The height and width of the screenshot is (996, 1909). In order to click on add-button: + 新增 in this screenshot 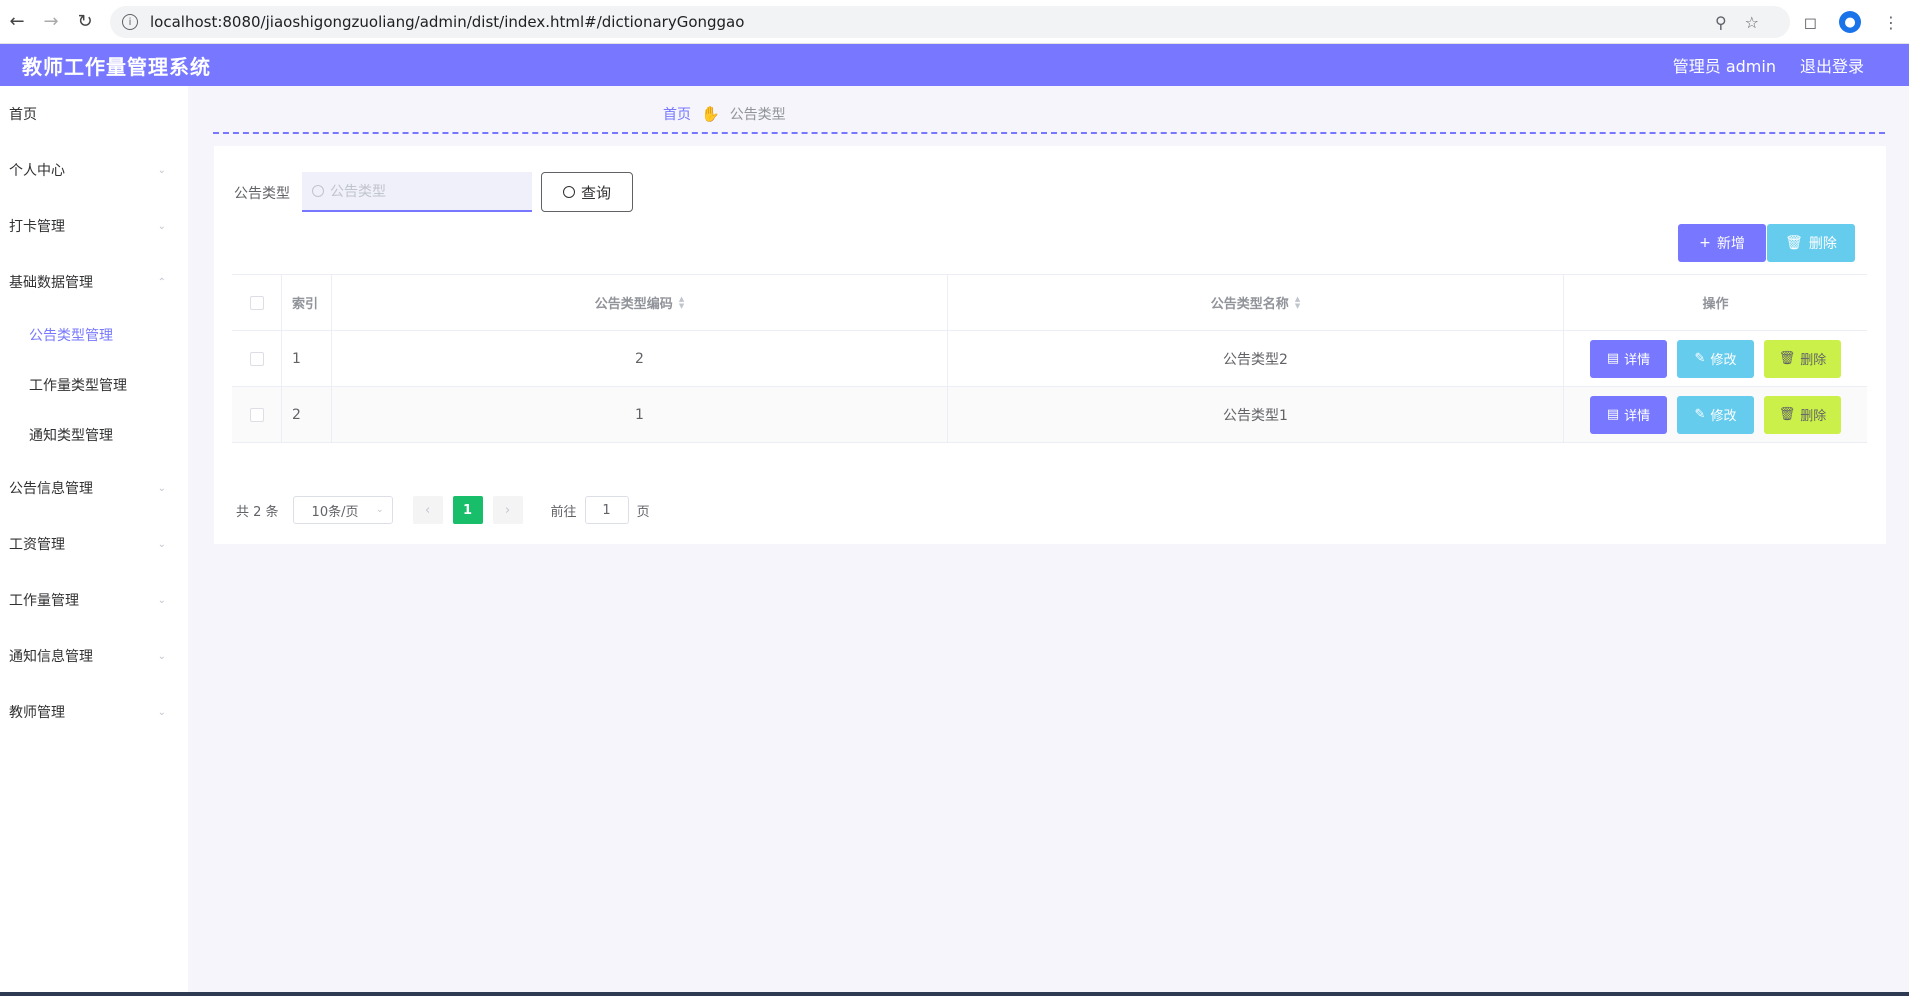, I will do `click(1722, 243)`.